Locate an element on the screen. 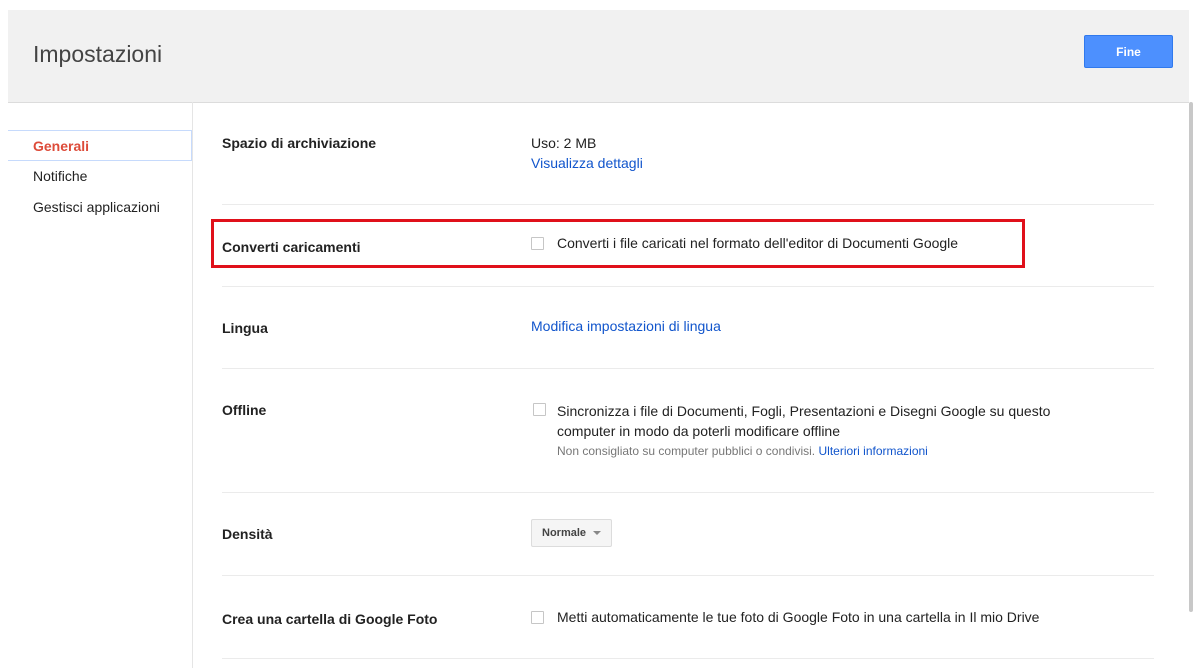  offline-checkbox is located at coordinates (539, 409).